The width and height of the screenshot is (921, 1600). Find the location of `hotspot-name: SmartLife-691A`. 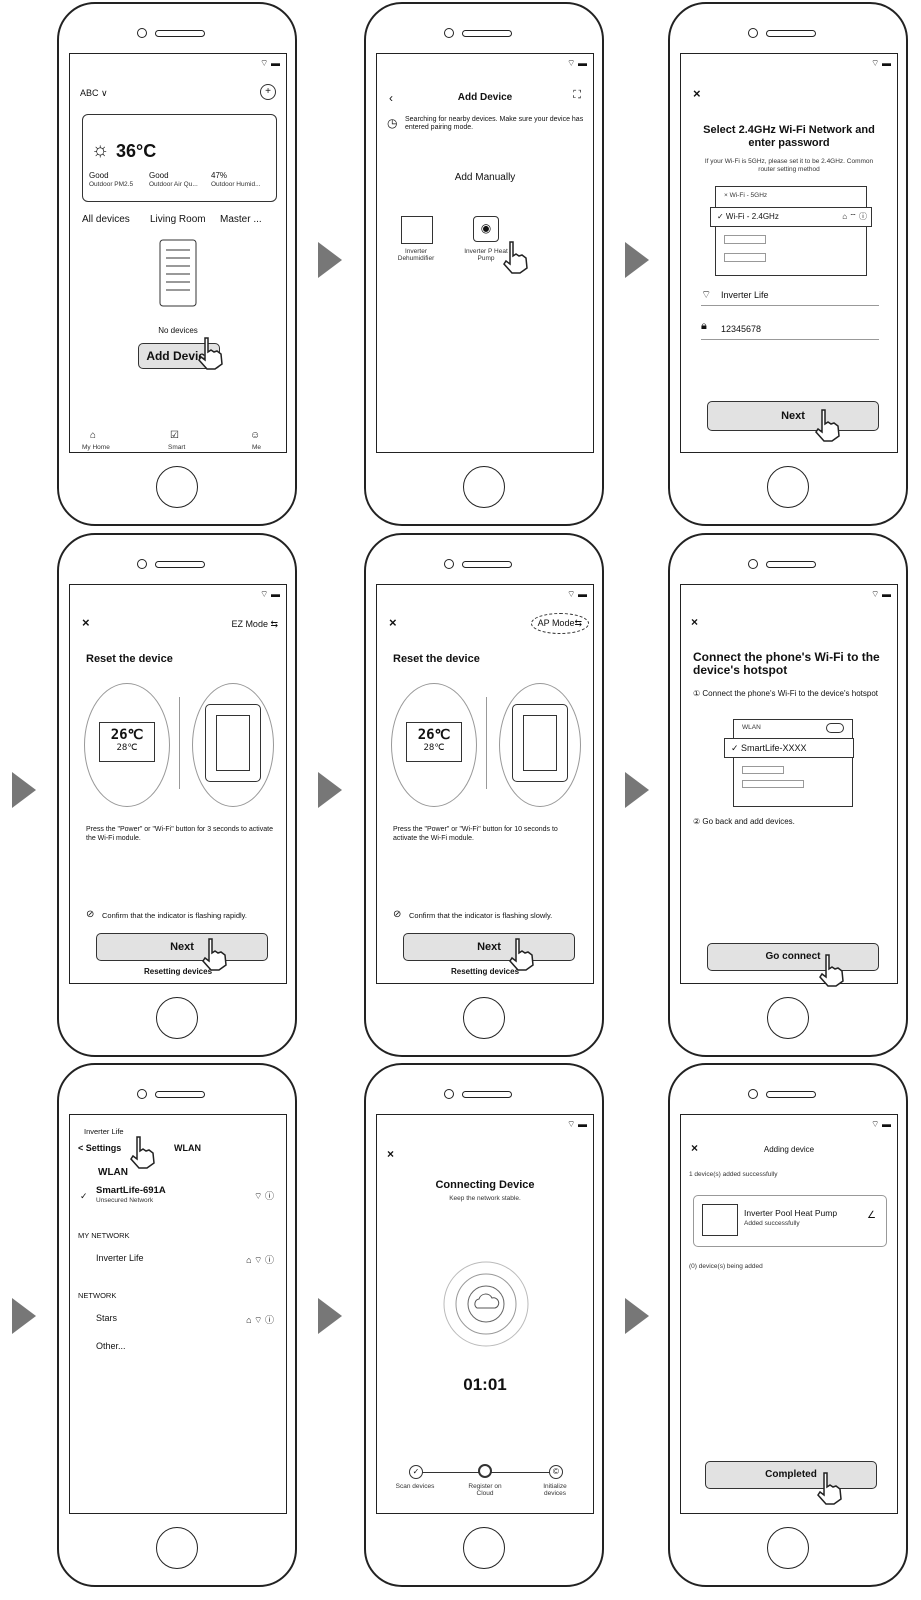

hotspot-name: SmartLife-691A is located at coordinates (131, 1190).